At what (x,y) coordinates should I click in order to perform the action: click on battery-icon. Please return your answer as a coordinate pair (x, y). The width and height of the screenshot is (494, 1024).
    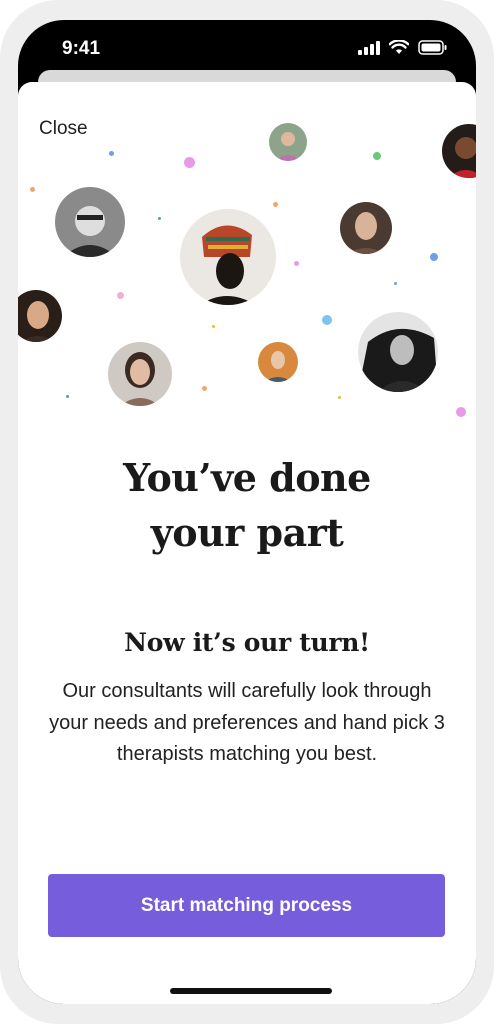
    Looking at the image, I should click on (432, 47).